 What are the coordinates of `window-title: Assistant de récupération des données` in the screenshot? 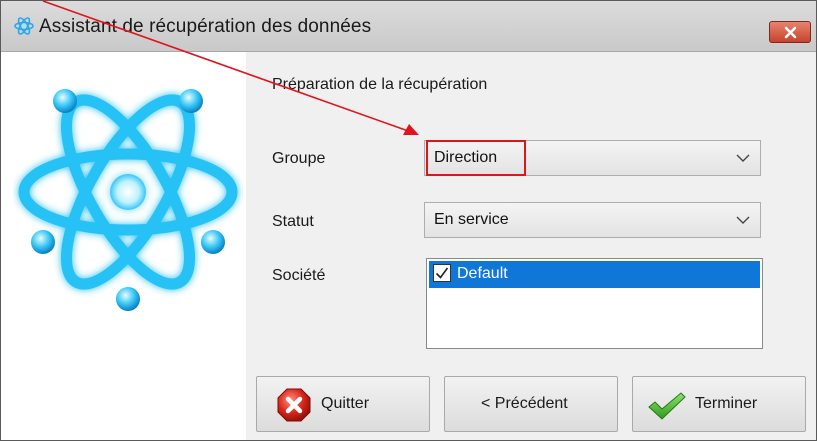 It's located at (205, 26).